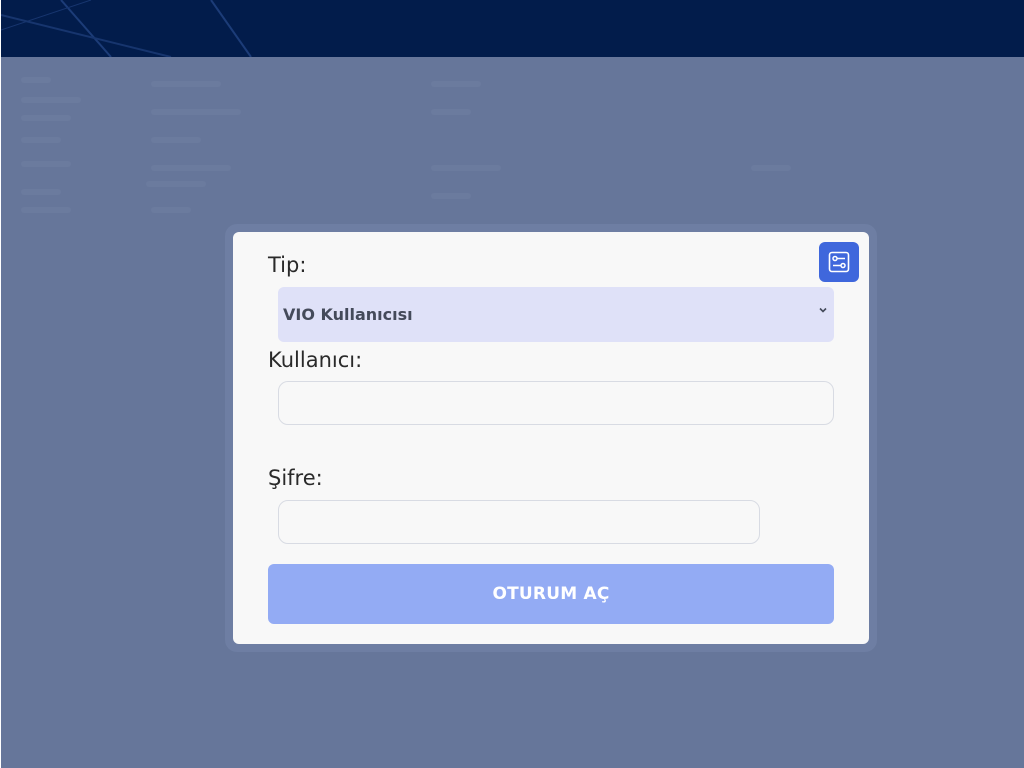 This screenshot has height=768, width=1024. I want to click on chevron-down-icon, so click(823, 310).